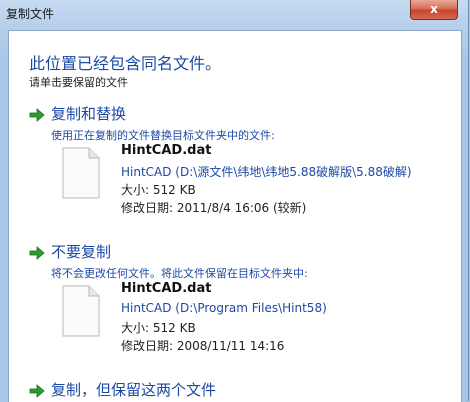 This screenshot has width=470, height=402. Describe the element at coordinates (434, 10) in the screenshot. I see `close-button: x` at that location.